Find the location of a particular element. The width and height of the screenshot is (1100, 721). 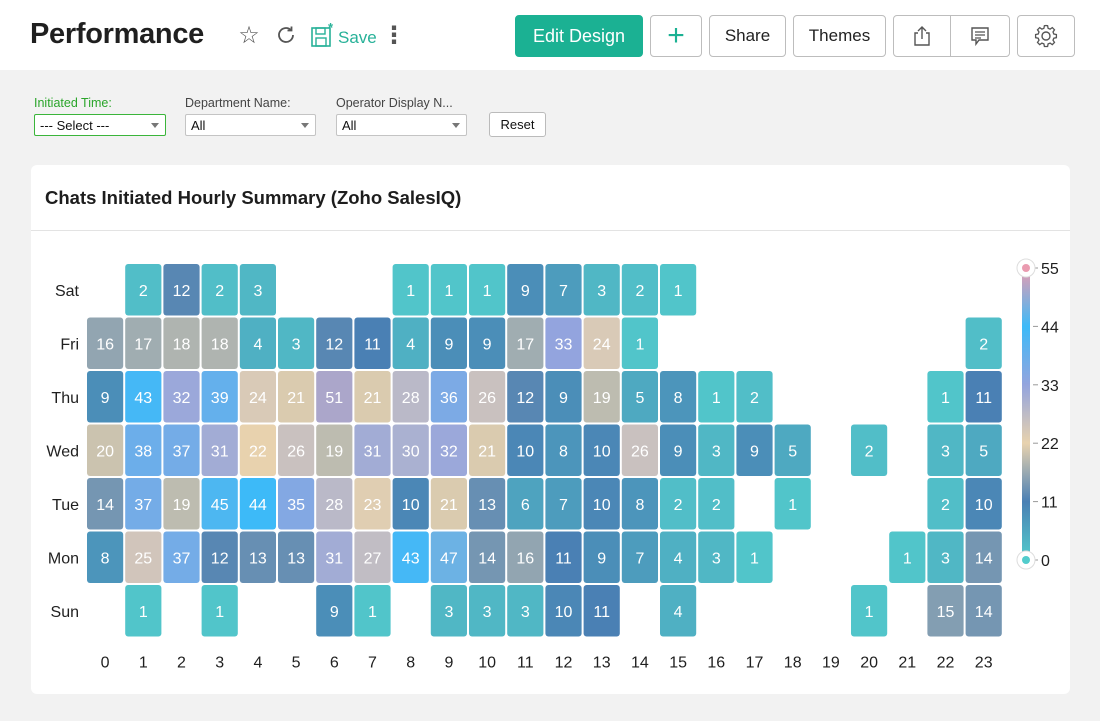

legend-tick-label: 22 is located at coordinates (1050, 444).